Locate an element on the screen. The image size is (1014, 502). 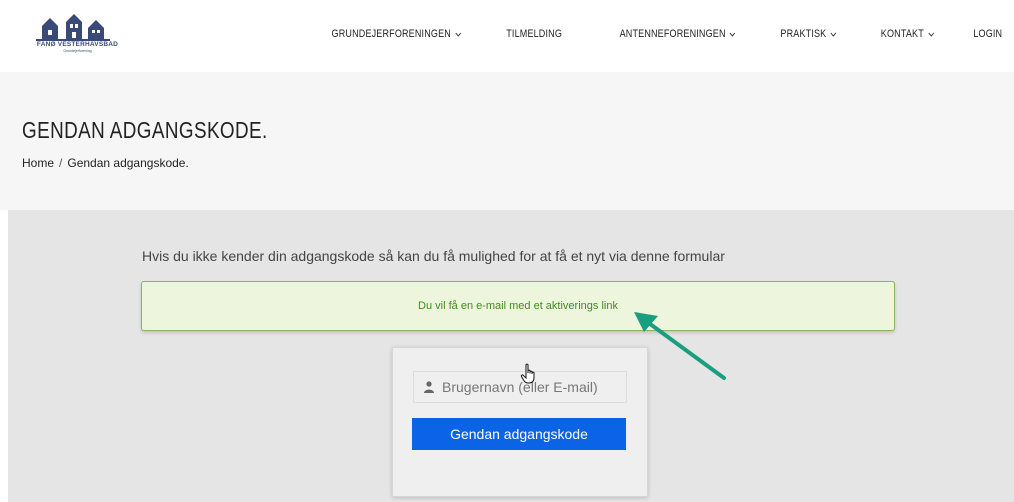
nav-item-kontakt: KONTAKT is located at coordinates (908, 34).